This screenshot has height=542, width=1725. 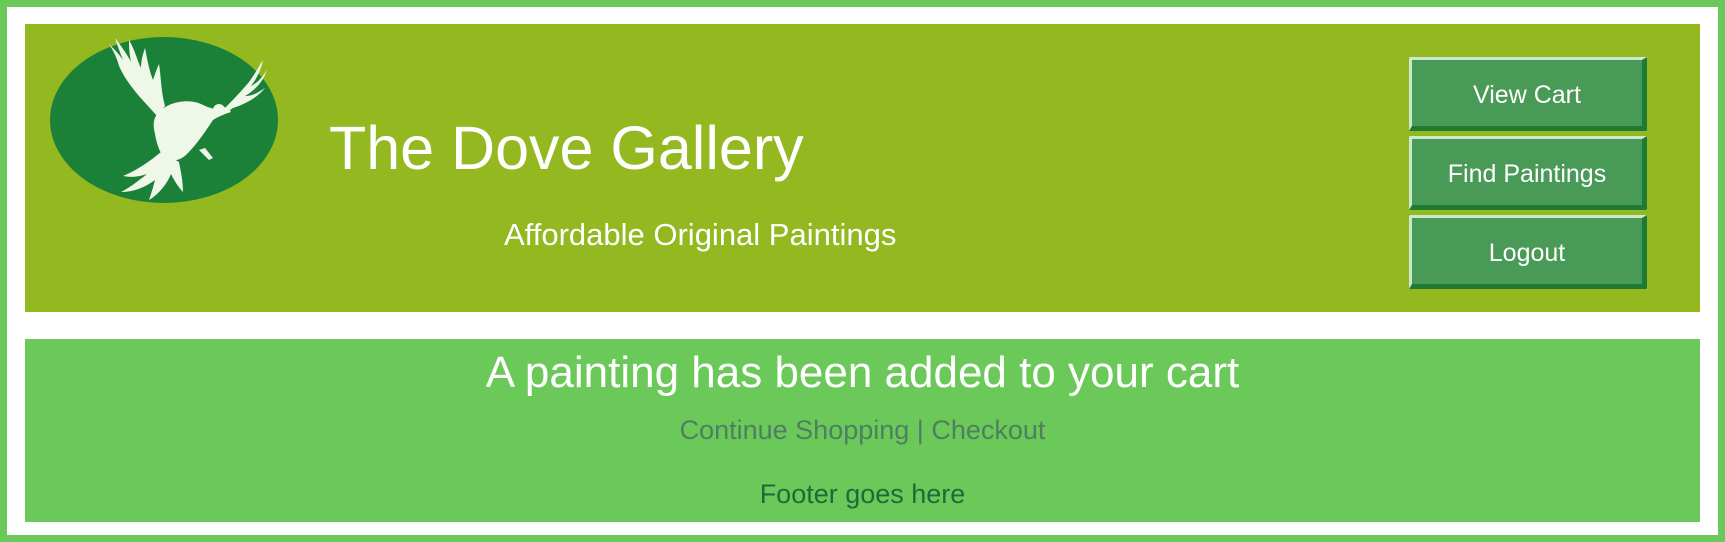 I want to click on continue-shopping-link: Continue Shopping, so click(x=795, y=430).